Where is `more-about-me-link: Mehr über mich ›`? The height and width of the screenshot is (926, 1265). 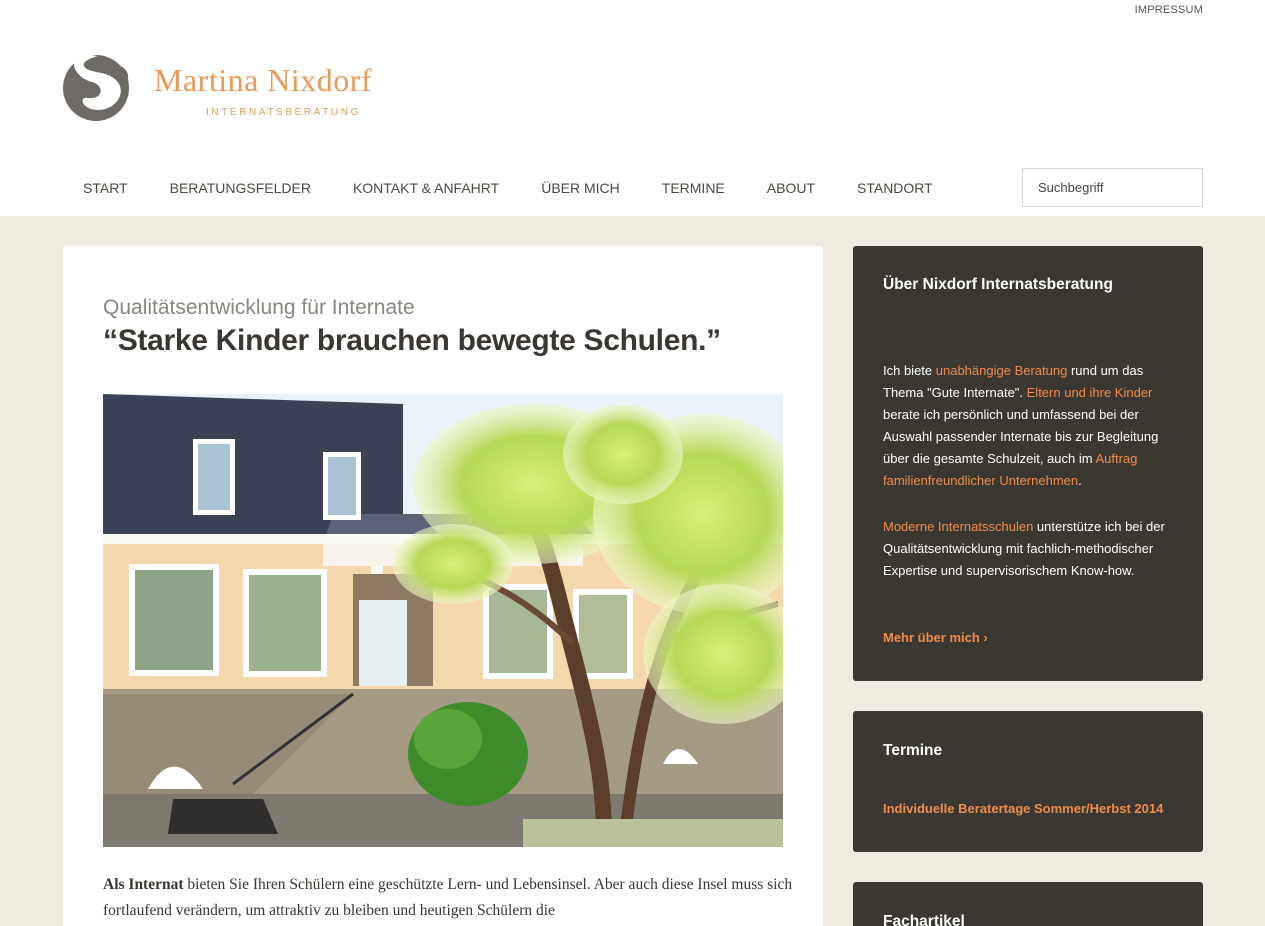
more-about-me-link: Mehr über mich › is located at coordinates (935, 637).